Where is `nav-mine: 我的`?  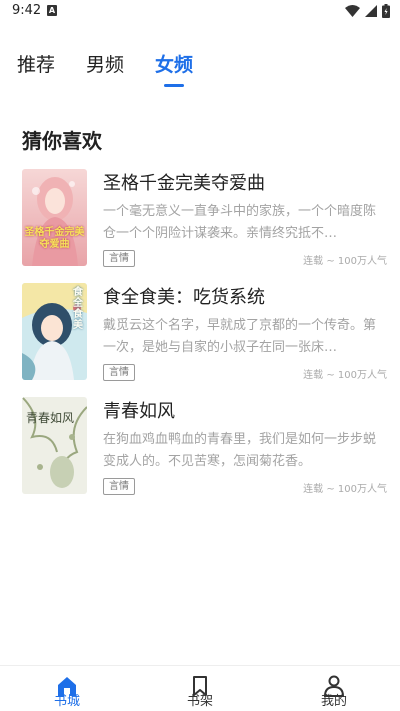
nav-mine: 我的 is located at coordinates (334, 688).